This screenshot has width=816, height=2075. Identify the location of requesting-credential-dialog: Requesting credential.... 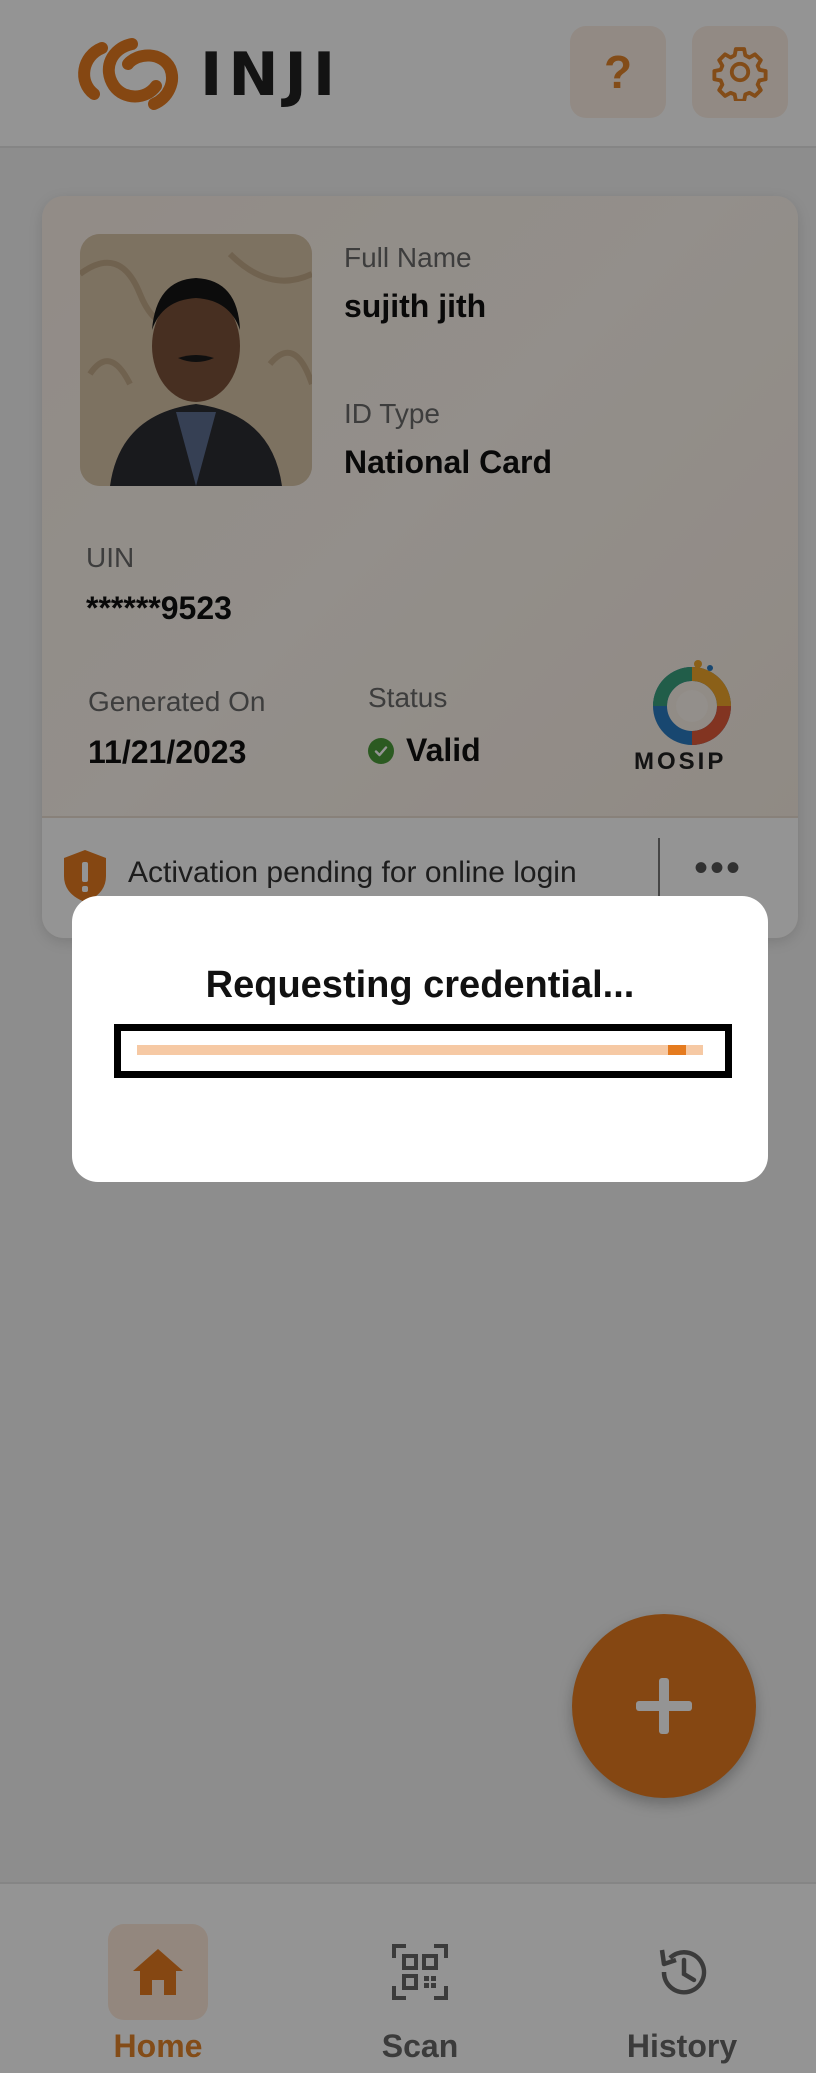
(420, 1039).